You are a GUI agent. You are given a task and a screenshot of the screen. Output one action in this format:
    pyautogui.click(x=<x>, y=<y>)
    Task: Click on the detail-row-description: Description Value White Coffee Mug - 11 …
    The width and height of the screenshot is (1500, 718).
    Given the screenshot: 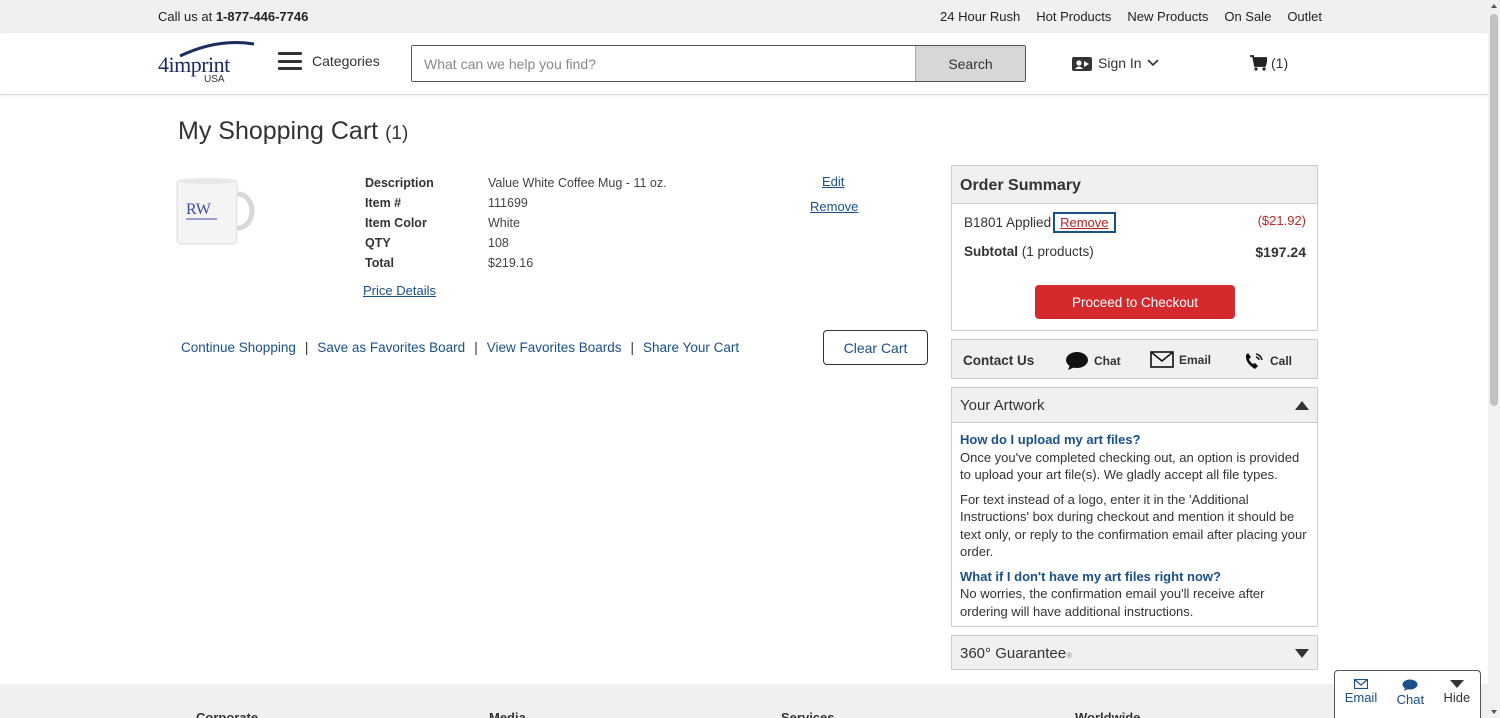 What is the action you would take?
    pyautogui.click(x=516, y=183)
    